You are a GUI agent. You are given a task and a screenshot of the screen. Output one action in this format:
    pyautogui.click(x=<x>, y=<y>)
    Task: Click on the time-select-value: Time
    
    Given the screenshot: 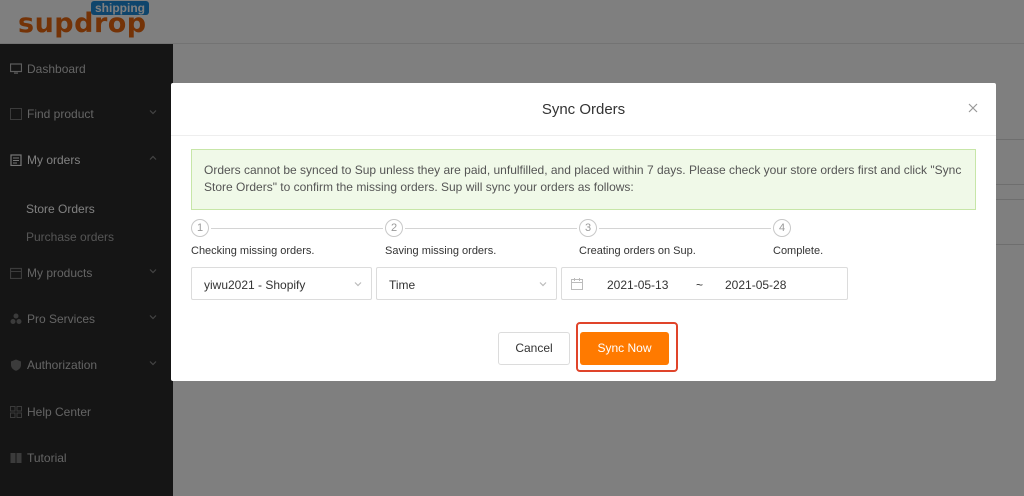 What is the action you would take?
    pyautogui.click(x=402, y=285)
    